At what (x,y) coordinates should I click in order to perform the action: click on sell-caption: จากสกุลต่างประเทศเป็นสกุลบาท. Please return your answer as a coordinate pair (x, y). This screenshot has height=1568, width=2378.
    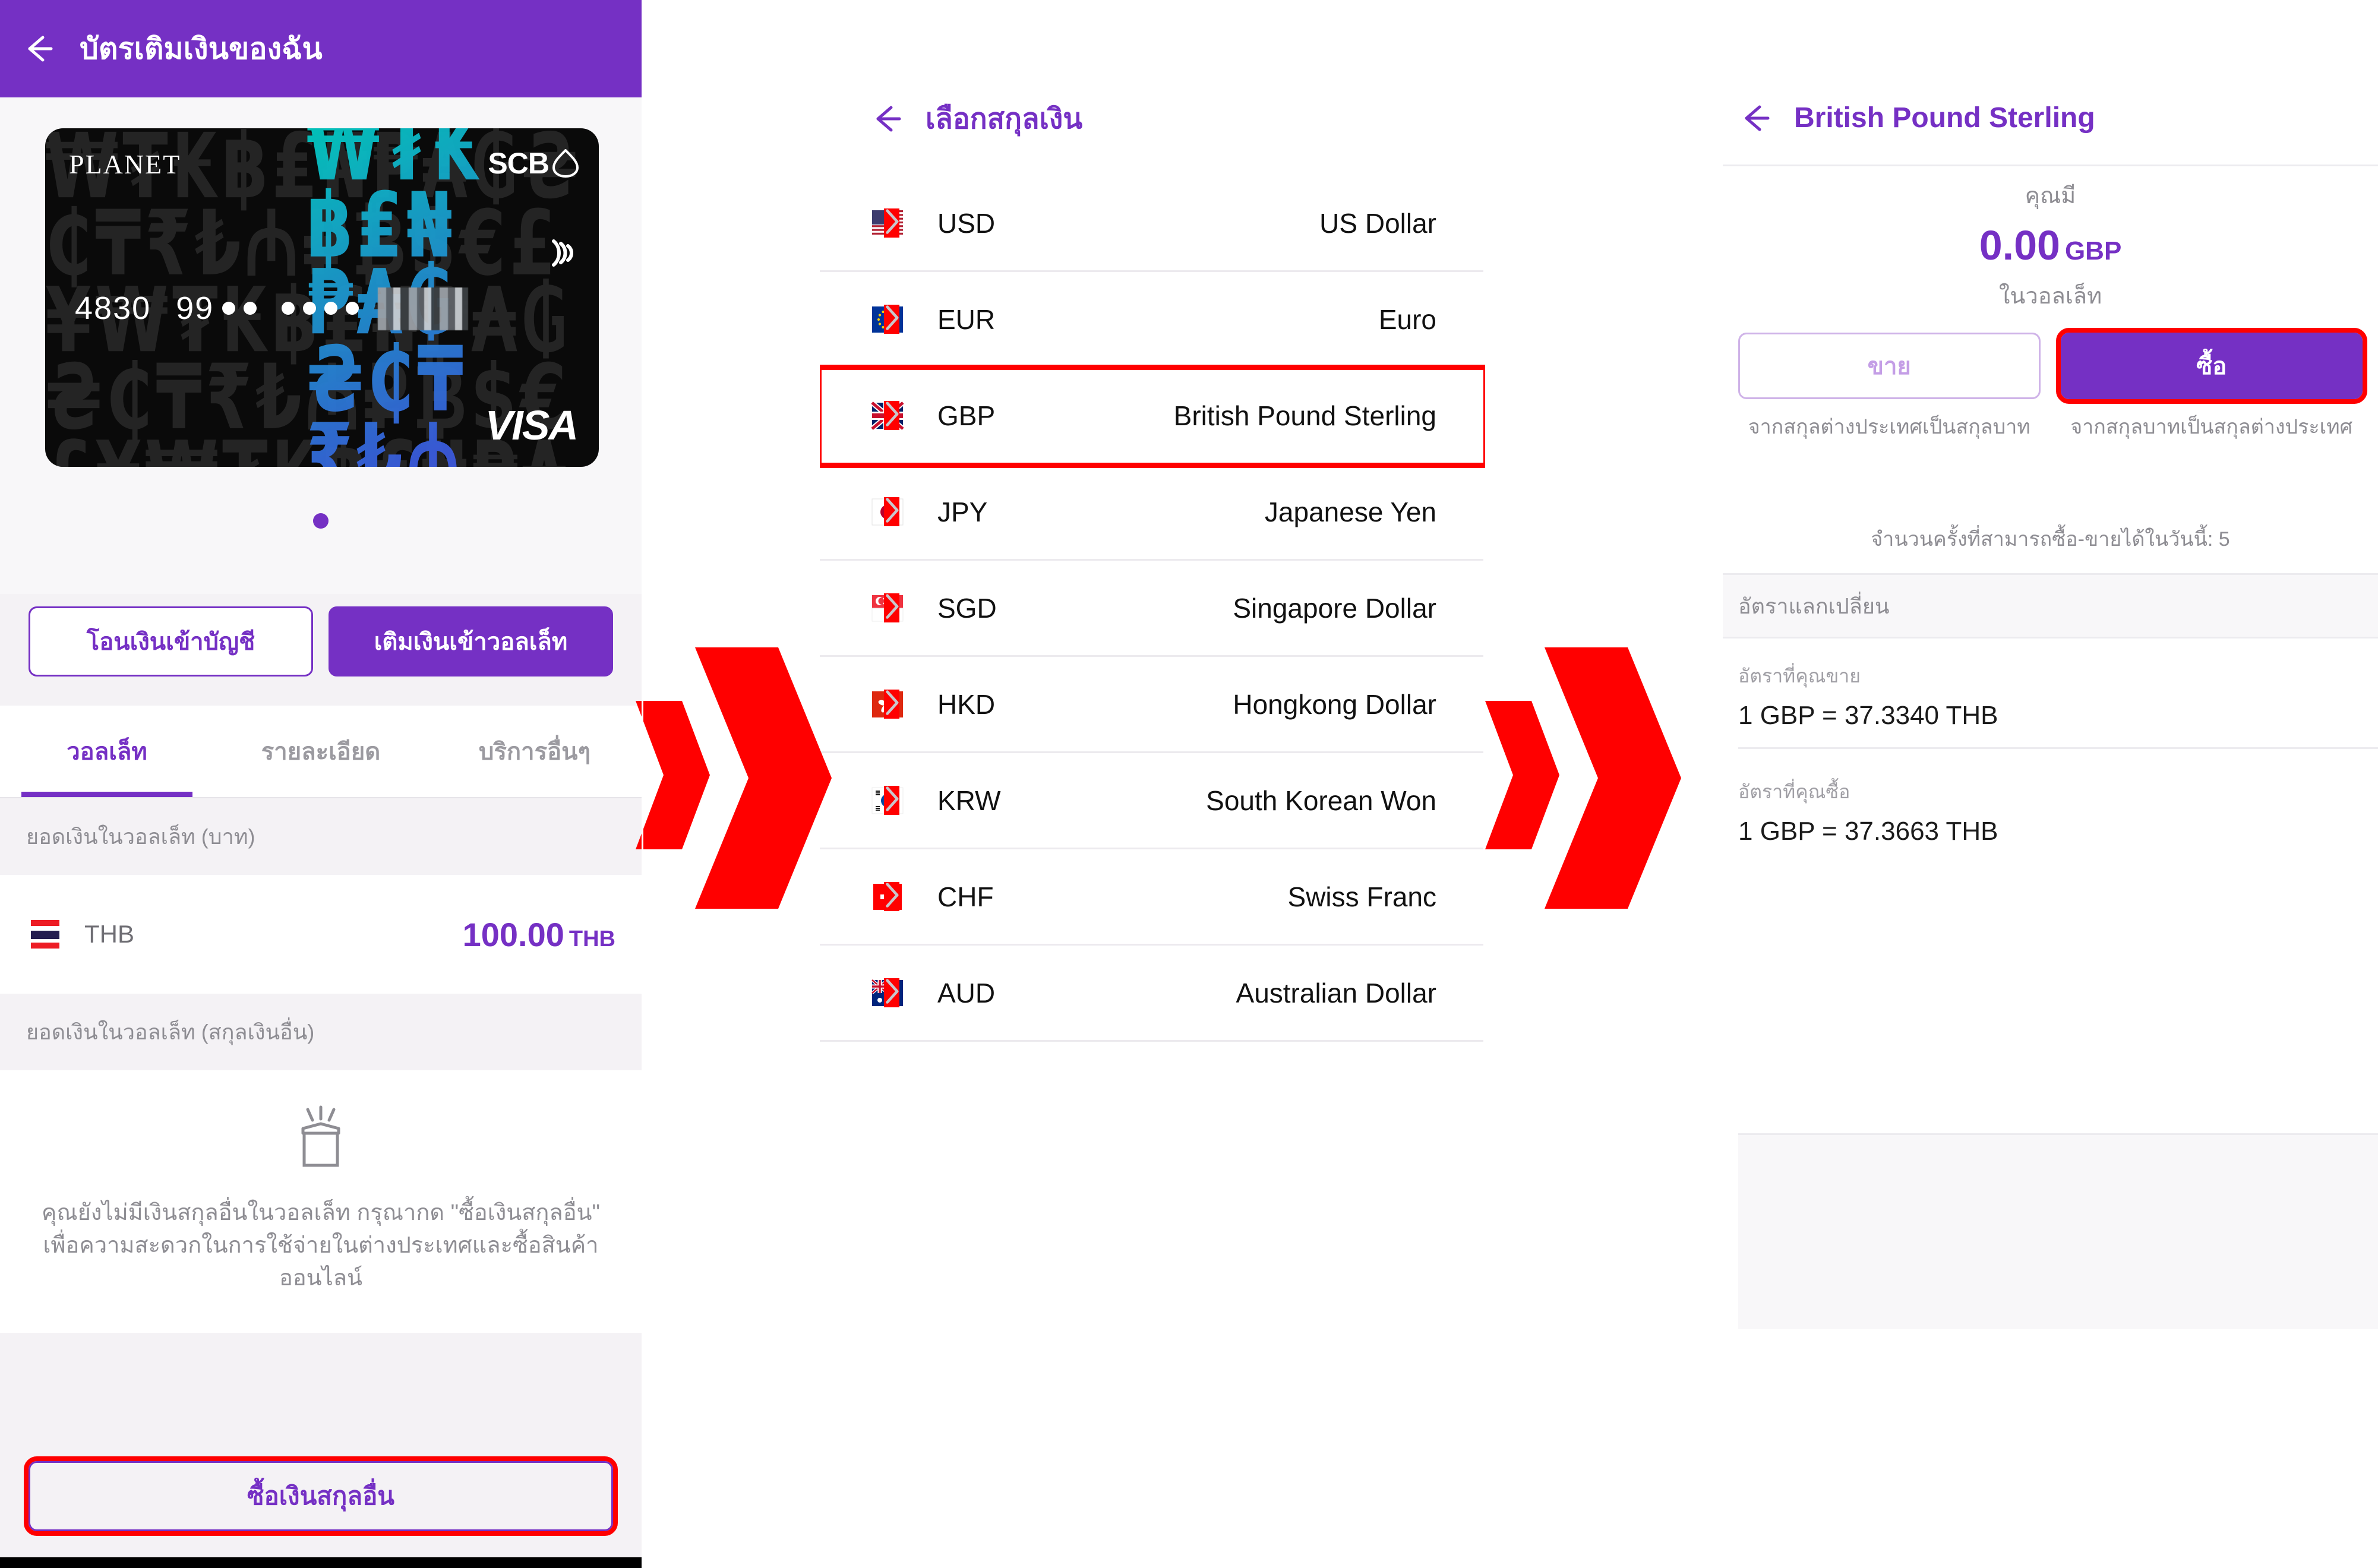
    Looking at the image, I should click on (1889, 427).